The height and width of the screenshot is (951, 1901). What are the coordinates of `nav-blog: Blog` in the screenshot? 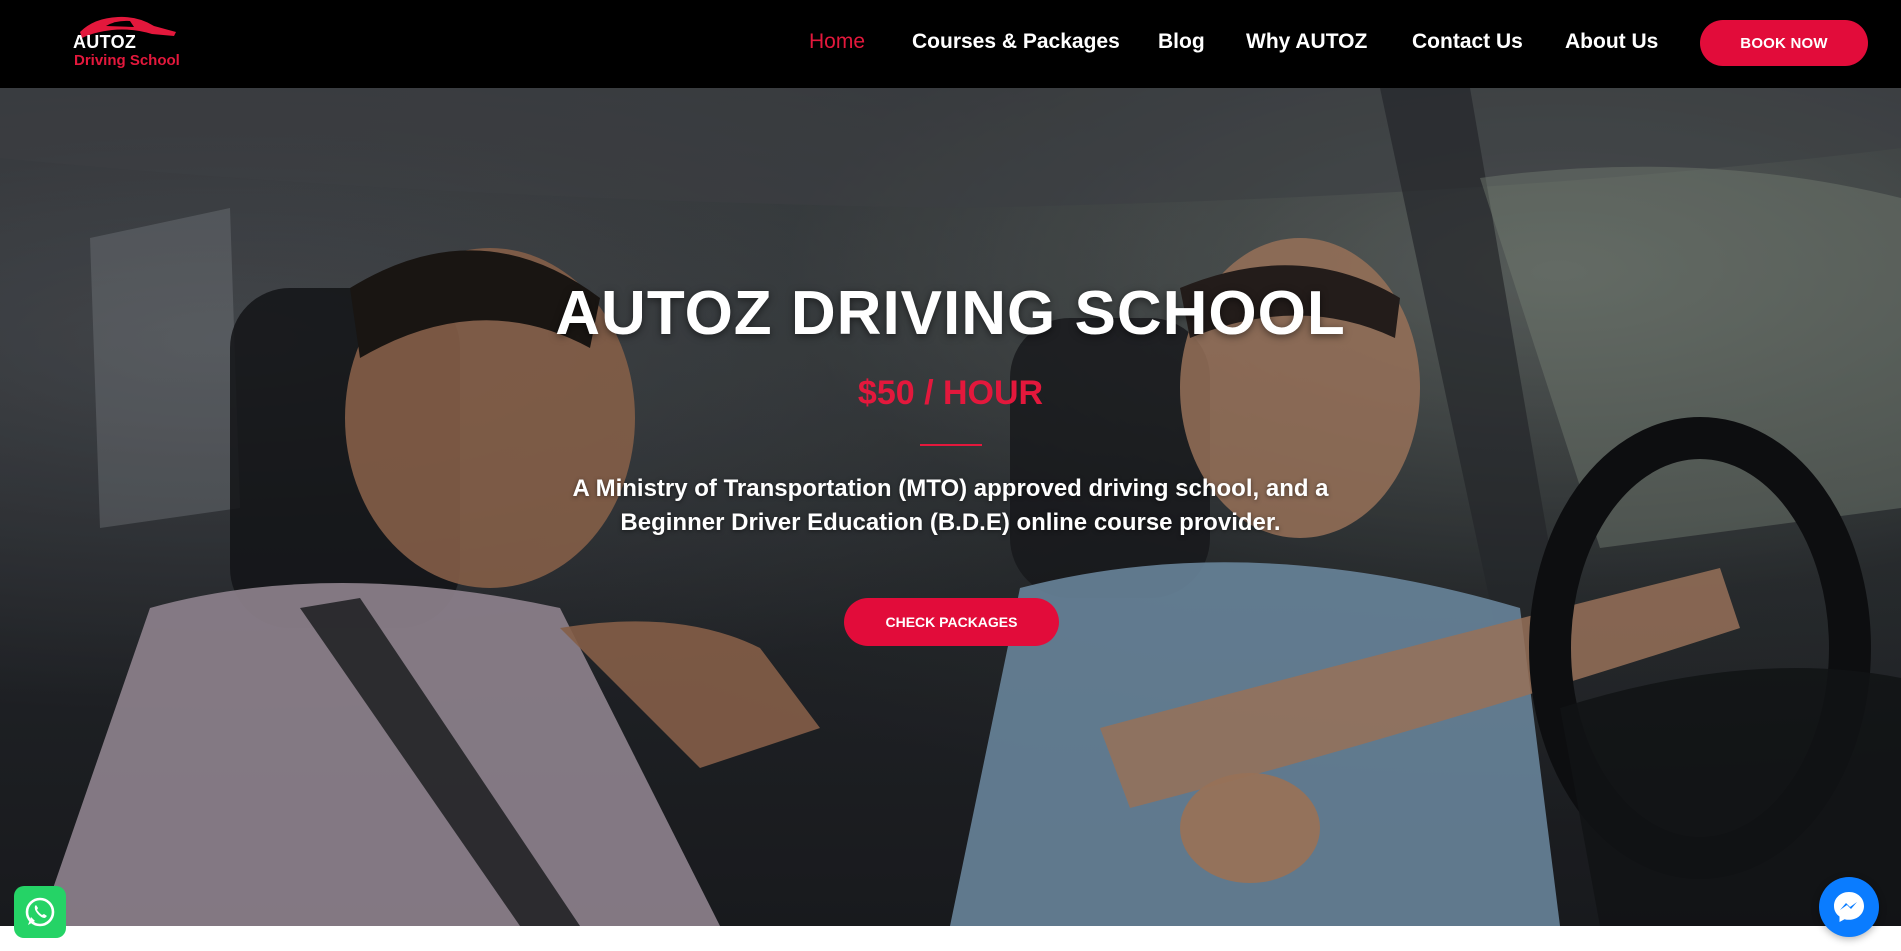 It's located at (1181, 42).